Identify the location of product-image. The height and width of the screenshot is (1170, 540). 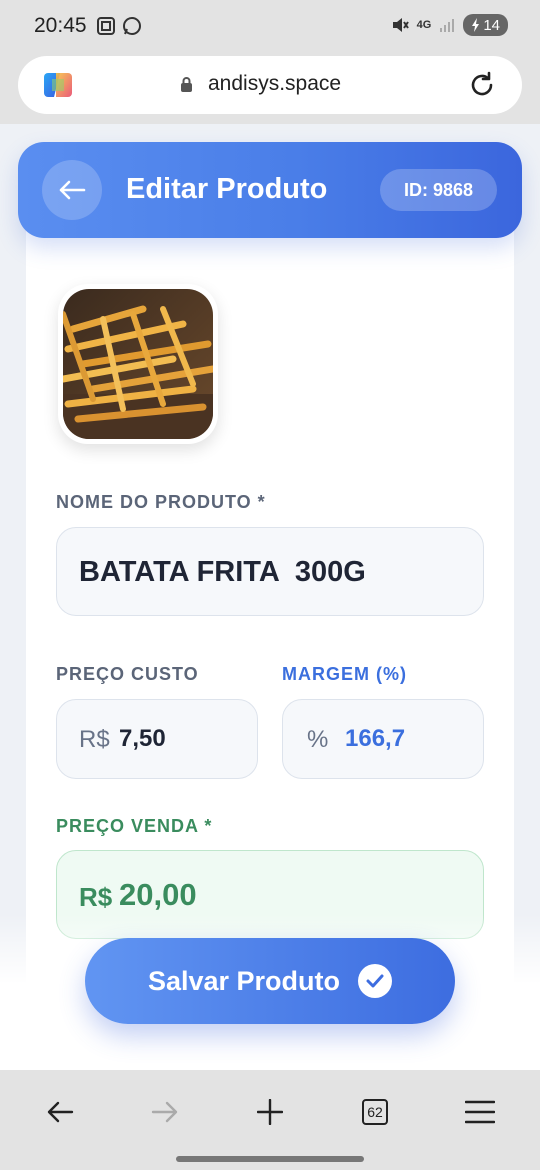
(138, 364).